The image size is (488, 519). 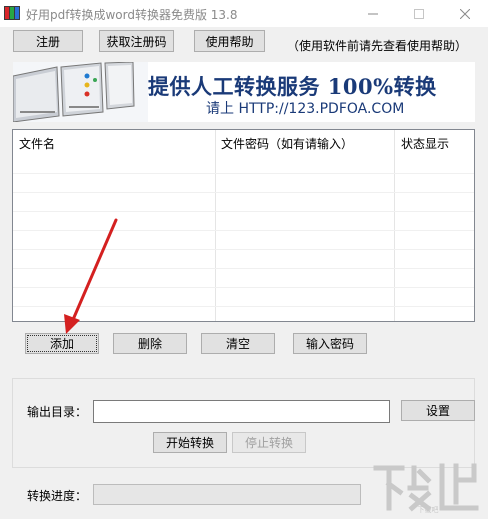 I want to click on add-button: 添加, so click(x=62, y=343).